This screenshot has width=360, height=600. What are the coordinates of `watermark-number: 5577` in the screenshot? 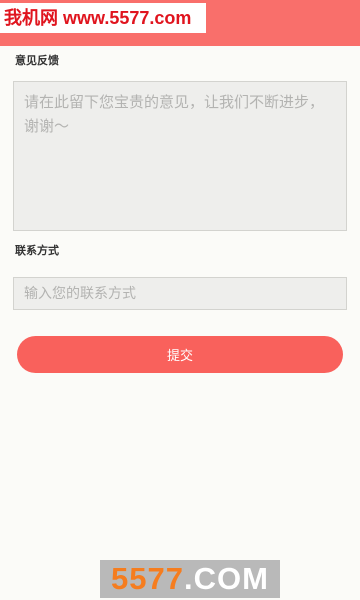 It's located at (148, 578).